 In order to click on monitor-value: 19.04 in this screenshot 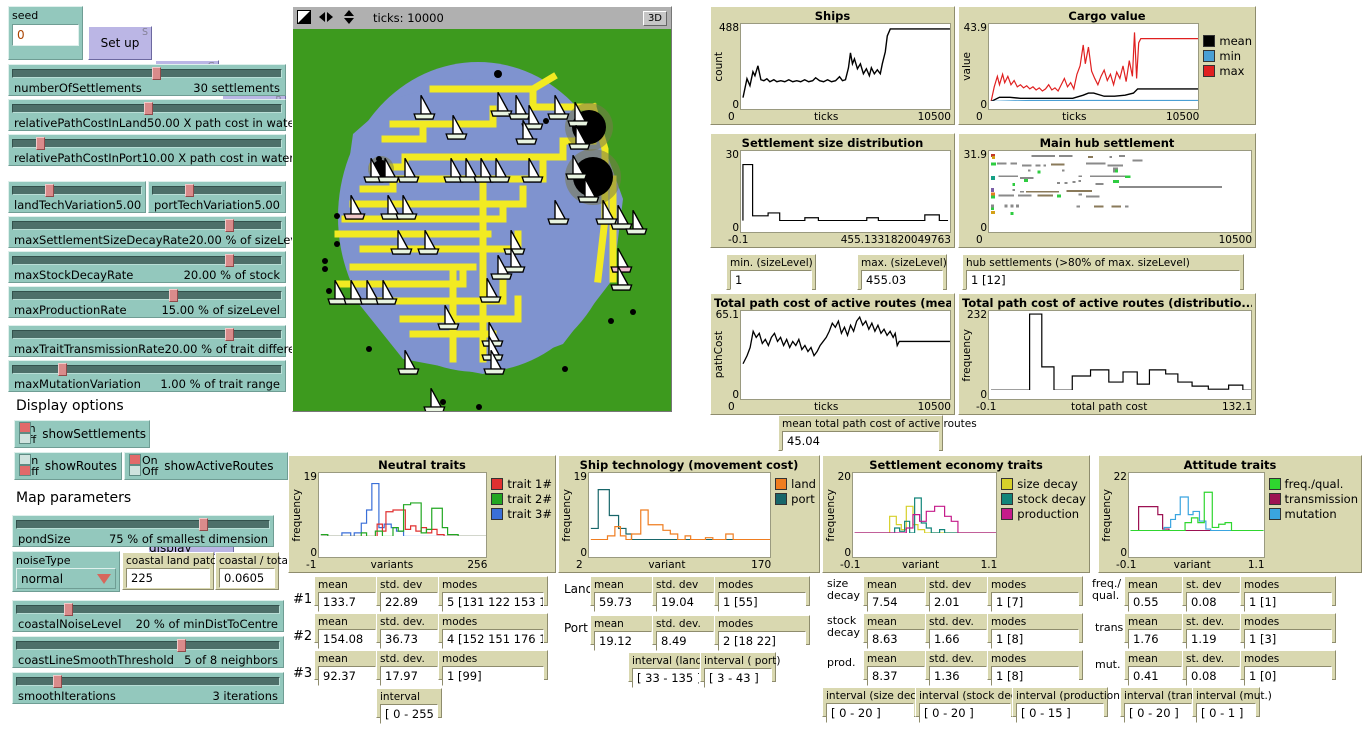, I will do `click(685, 602)`.